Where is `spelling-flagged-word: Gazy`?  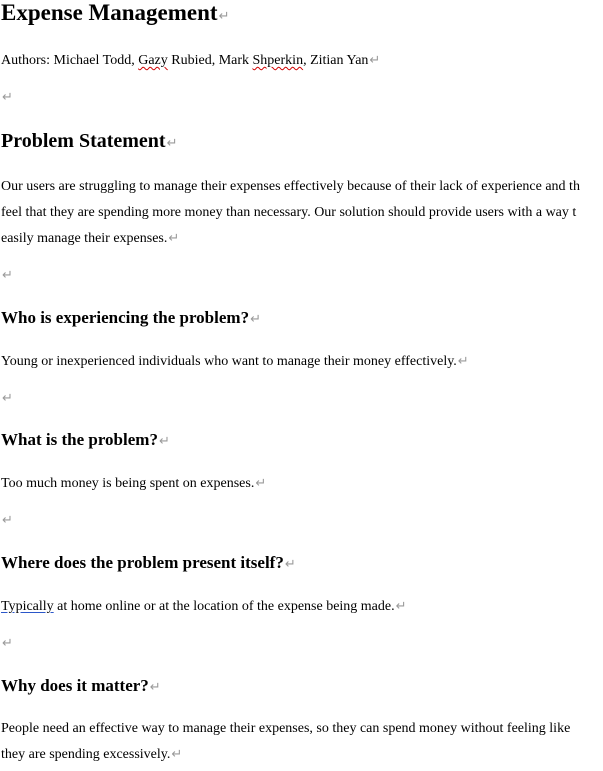
spelling-flagged-word: Gazy is located at coordinates (153, 60).